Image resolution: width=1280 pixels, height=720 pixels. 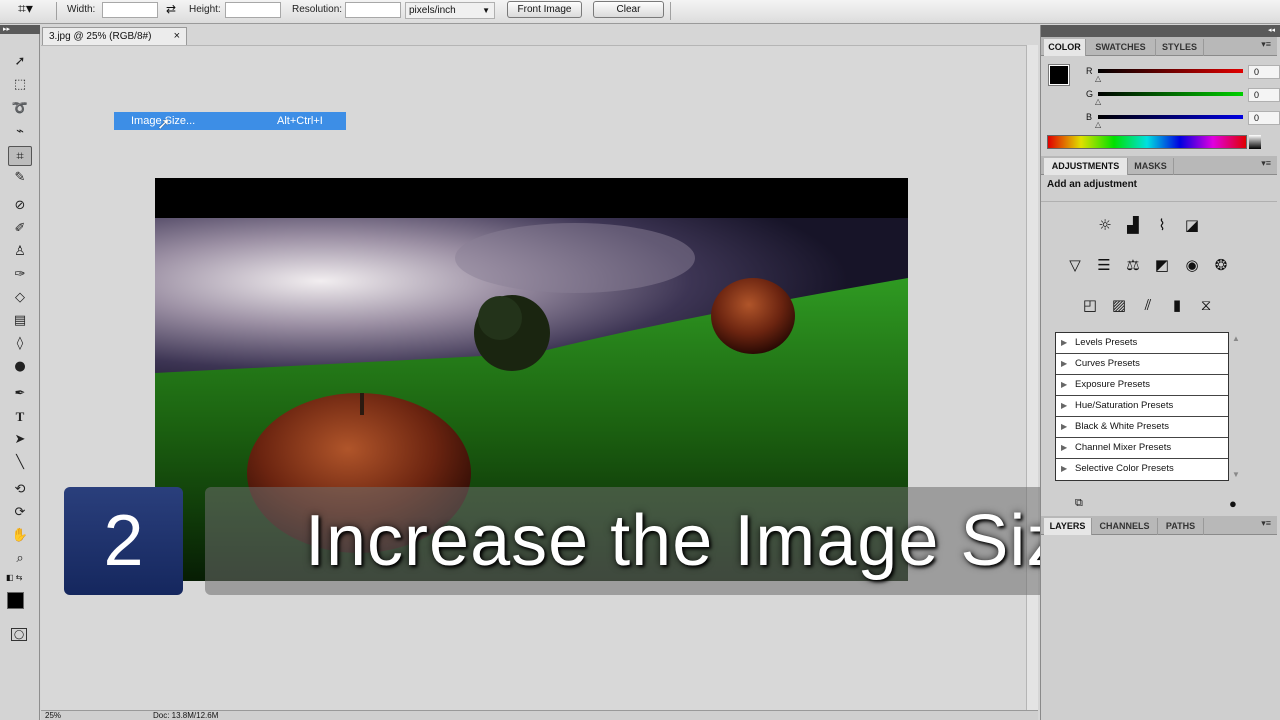 What do you see at coordinates (53, 715) in the screenshot?
I see `zoom-level: 25%` at bounding box center [53, 715].